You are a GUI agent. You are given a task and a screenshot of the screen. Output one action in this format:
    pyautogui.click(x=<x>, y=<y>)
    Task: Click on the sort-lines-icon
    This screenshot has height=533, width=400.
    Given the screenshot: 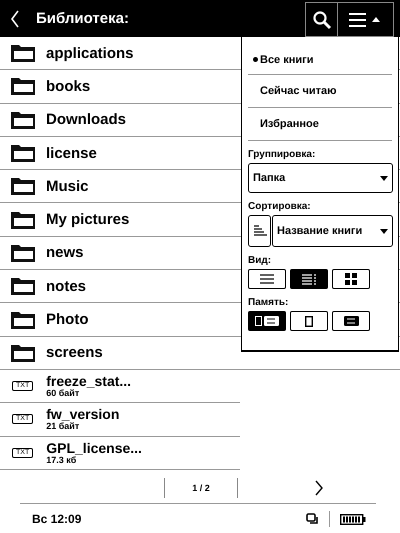 What is the action you would take?
    pyautogui.click(x=259, y=231)
    